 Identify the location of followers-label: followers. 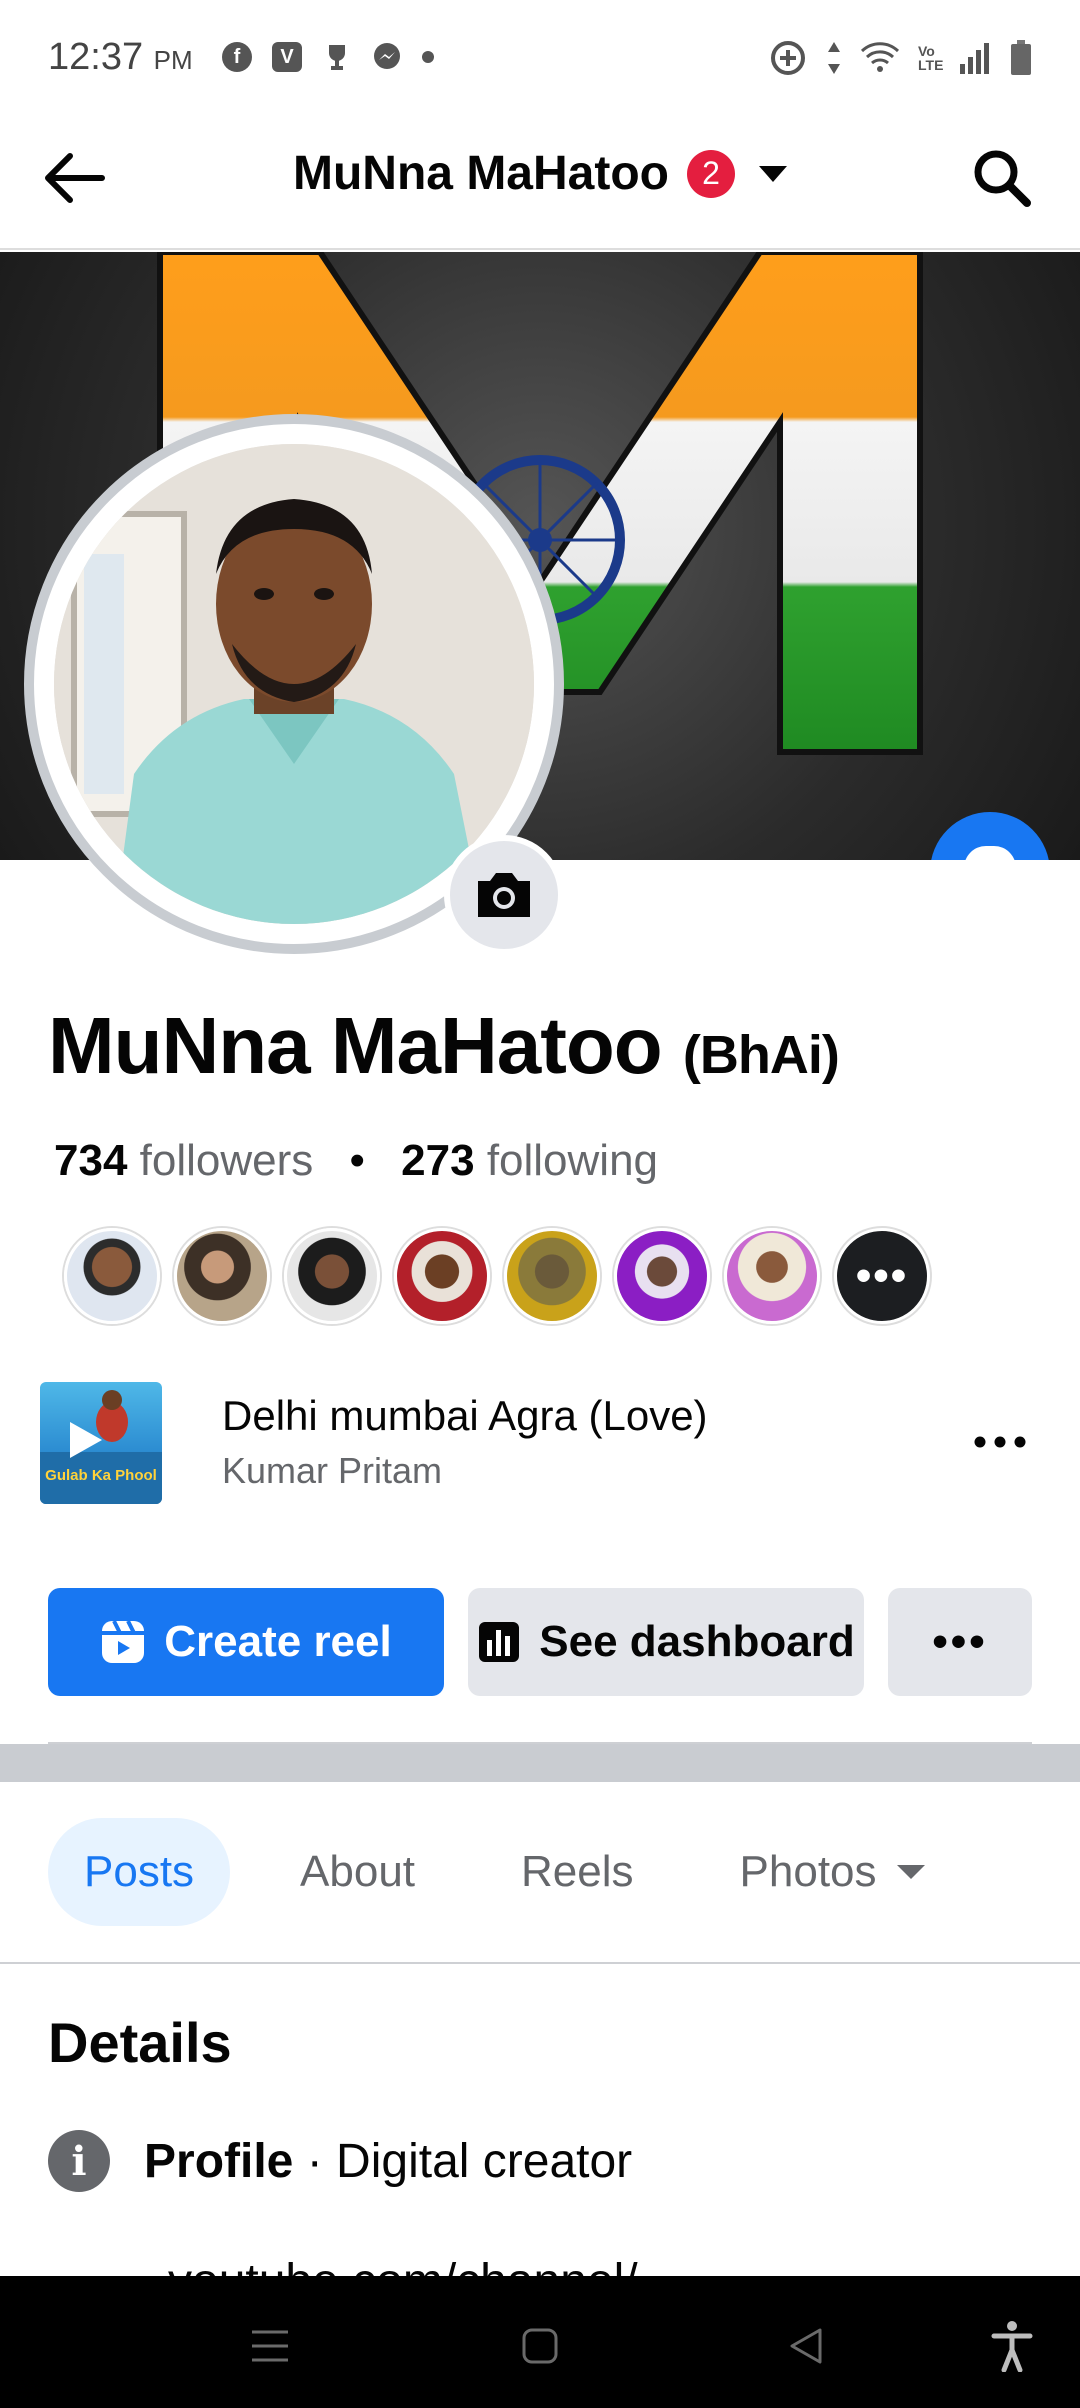
(226, 1160).